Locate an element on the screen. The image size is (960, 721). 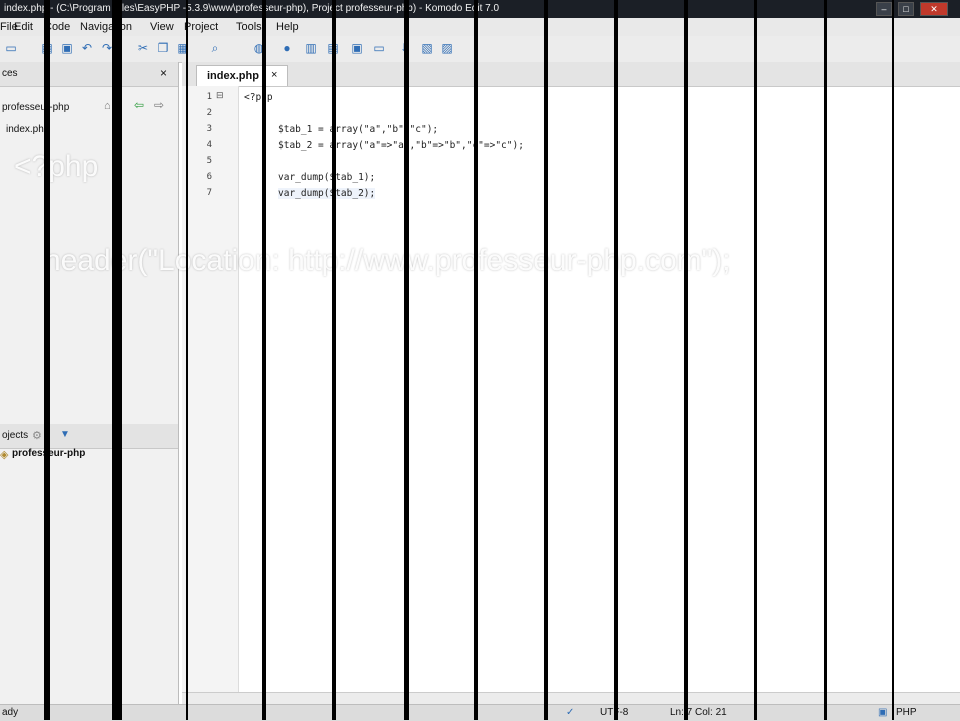
tab-index-php: index.php × is located at coordinates (242, 75).